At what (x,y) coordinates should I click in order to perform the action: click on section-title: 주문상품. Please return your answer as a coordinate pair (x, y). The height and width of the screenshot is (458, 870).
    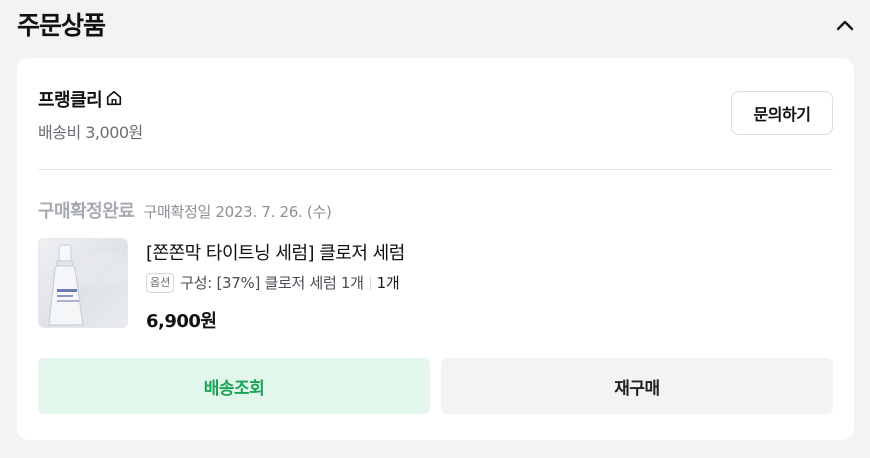
    Looking at the image, I should click on (61, 25).